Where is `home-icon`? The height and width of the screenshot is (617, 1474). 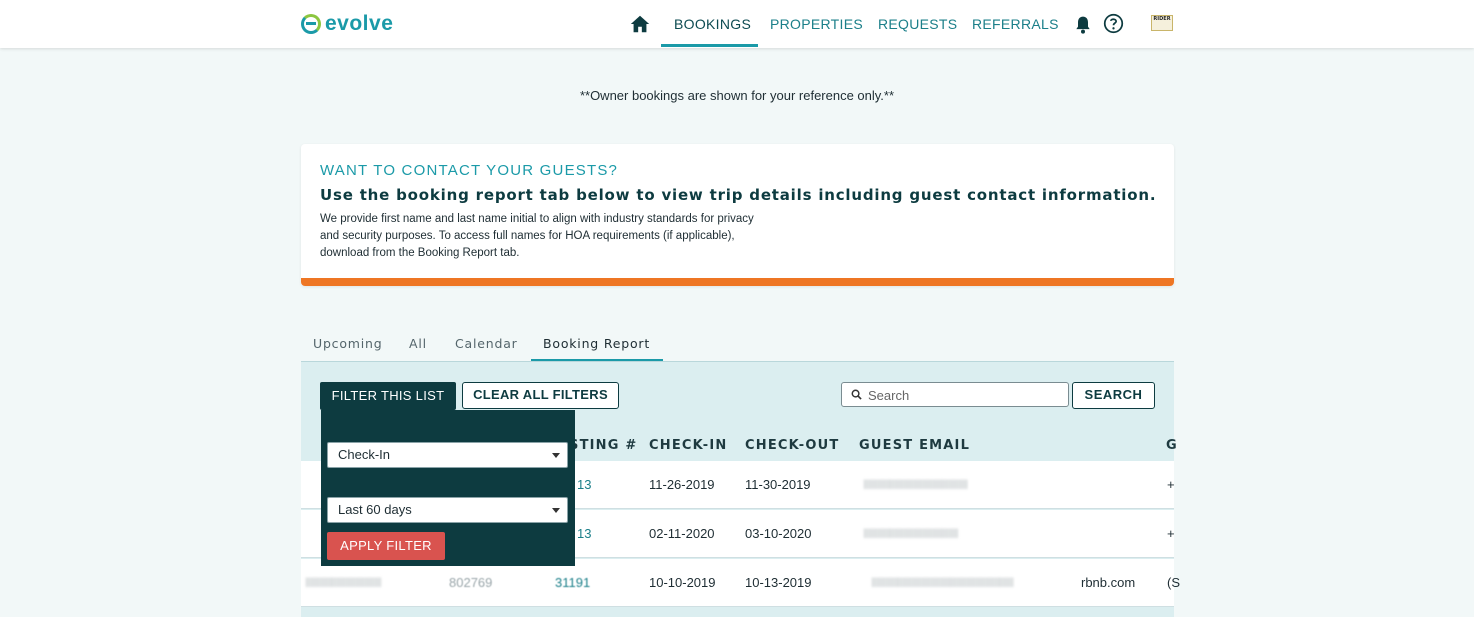
home-icon is located at coordinates (640, 24).